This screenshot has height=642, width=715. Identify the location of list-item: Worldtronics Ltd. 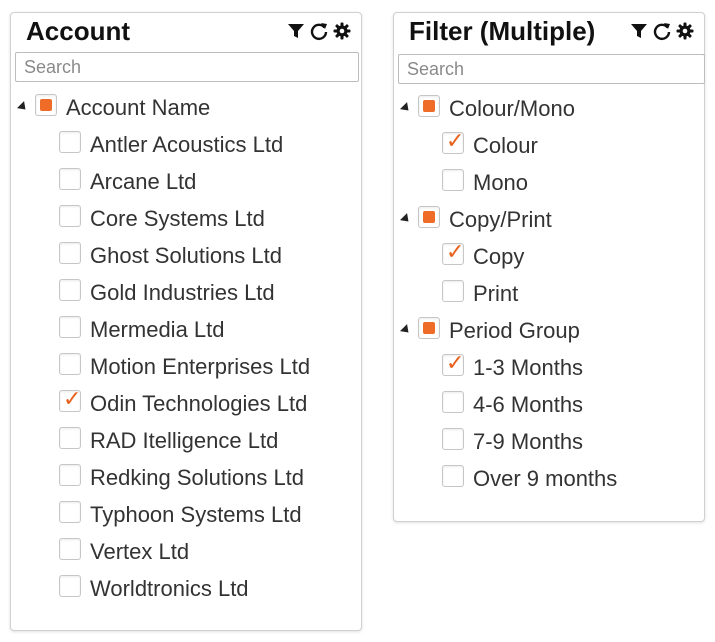
(186, 590).